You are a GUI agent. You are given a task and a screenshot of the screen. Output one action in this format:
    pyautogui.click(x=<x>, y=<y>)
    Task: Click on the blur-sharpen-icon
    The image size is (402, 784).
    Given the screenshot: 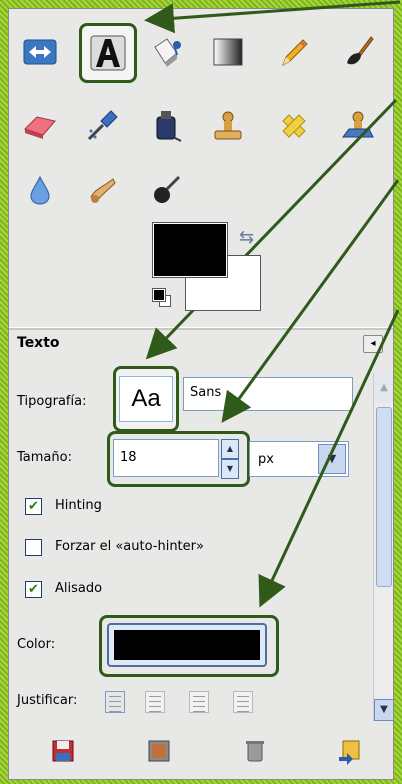 What is the action you would take?
    pyautogui.click(x=40, y=190)
    